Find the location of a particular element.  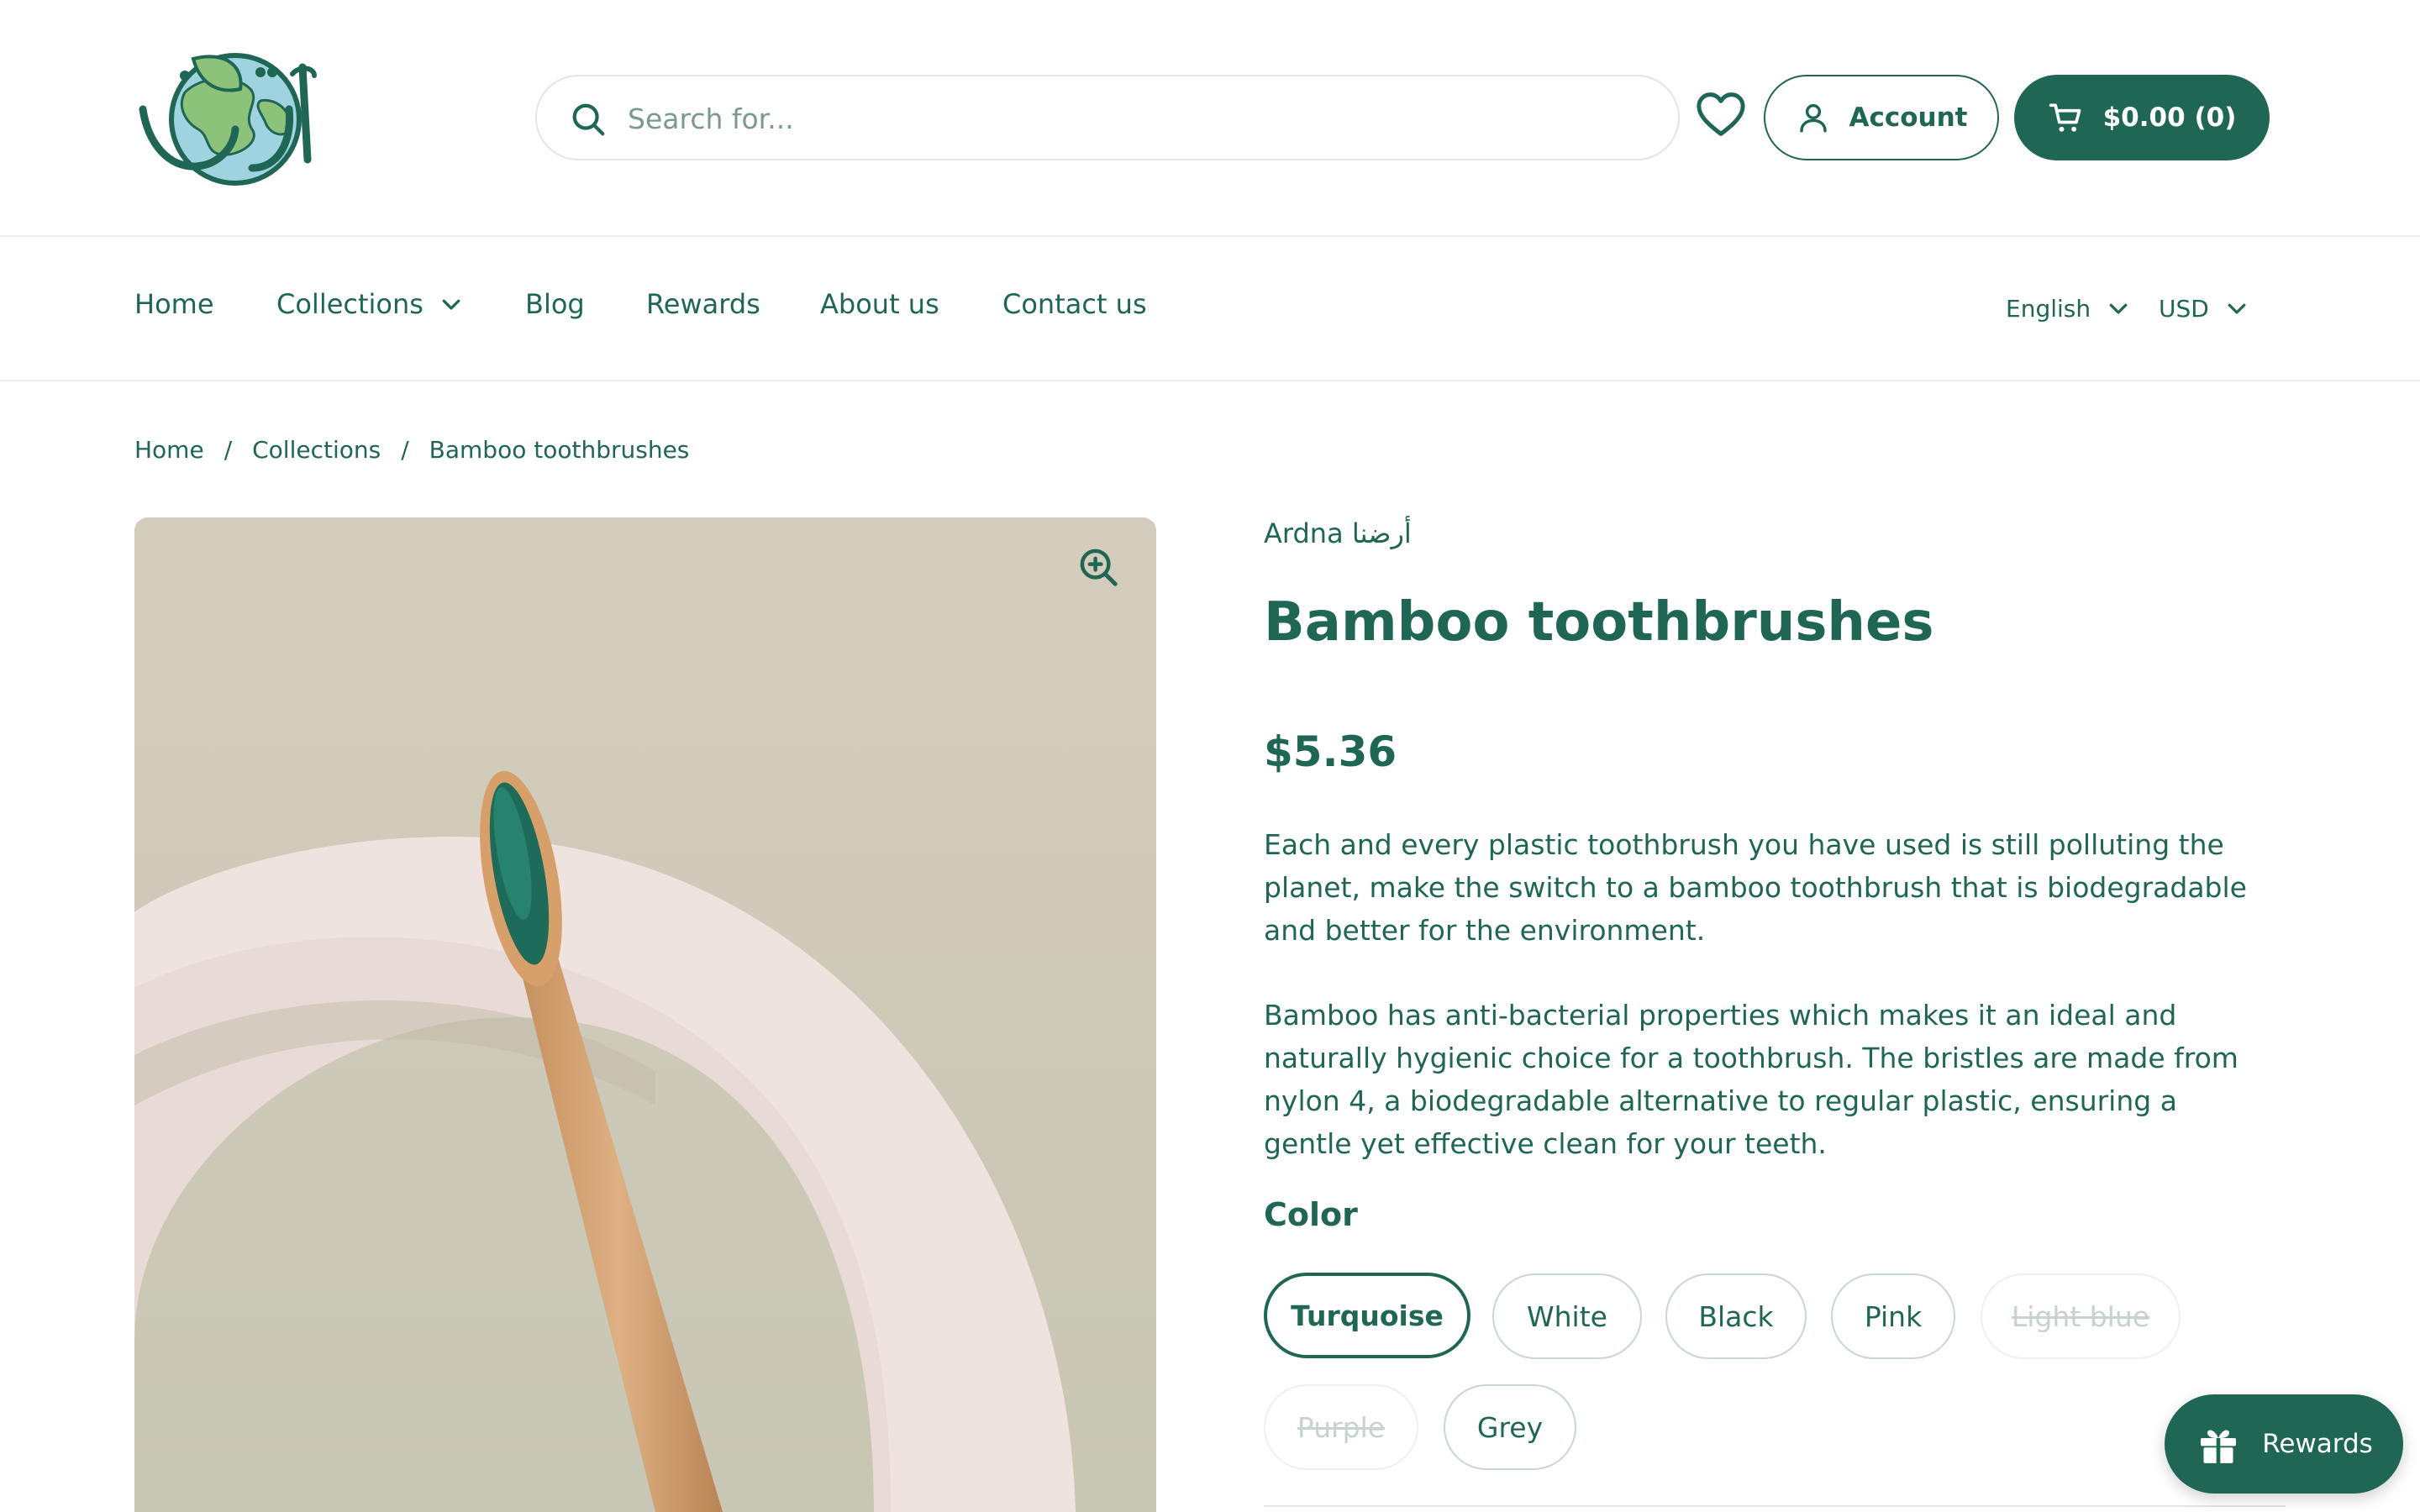

color-option-text: Black is located at coordinates (1736, 1316).